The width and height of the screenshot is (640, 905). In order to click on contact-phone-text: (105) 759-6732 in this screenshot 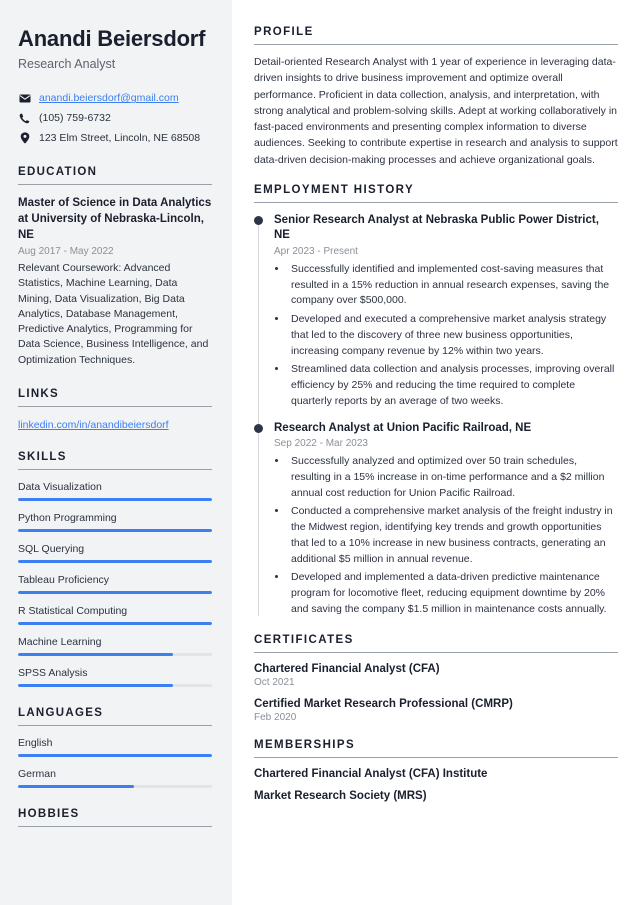, I will do `click(75, 118)`.